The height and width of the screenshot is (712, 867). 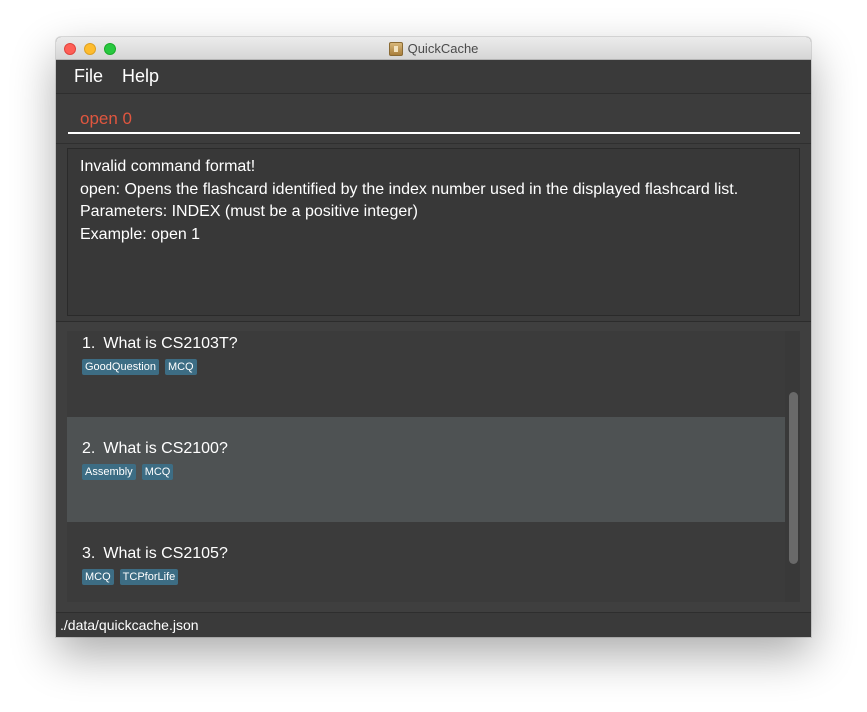 What do you see at coordinates (426, 554) in the screenshot?
I see `flashcard-question-row: 3. What is CS2105?` at bounding box center [426, 554].